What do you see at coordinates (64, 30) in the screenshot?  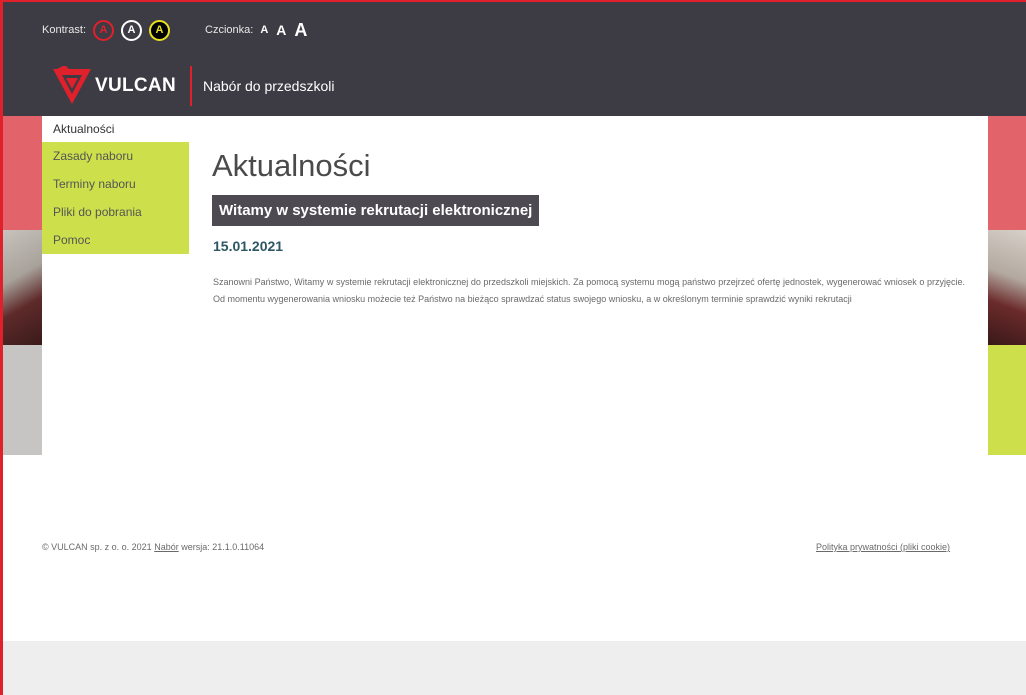 I see `contrast-label: Kontrast:` at bounding box center [64, 30].